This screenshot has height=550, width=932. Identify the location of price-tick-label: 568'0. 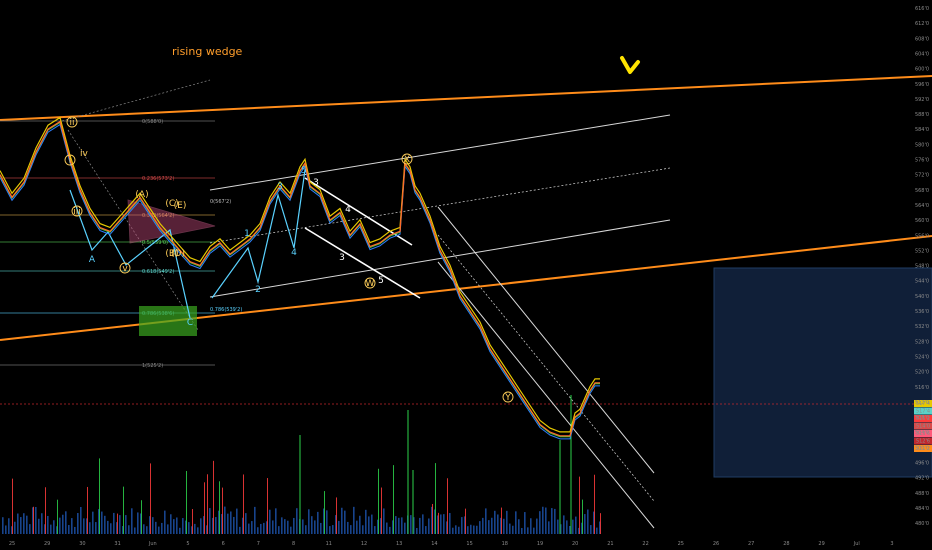
(922, 191).